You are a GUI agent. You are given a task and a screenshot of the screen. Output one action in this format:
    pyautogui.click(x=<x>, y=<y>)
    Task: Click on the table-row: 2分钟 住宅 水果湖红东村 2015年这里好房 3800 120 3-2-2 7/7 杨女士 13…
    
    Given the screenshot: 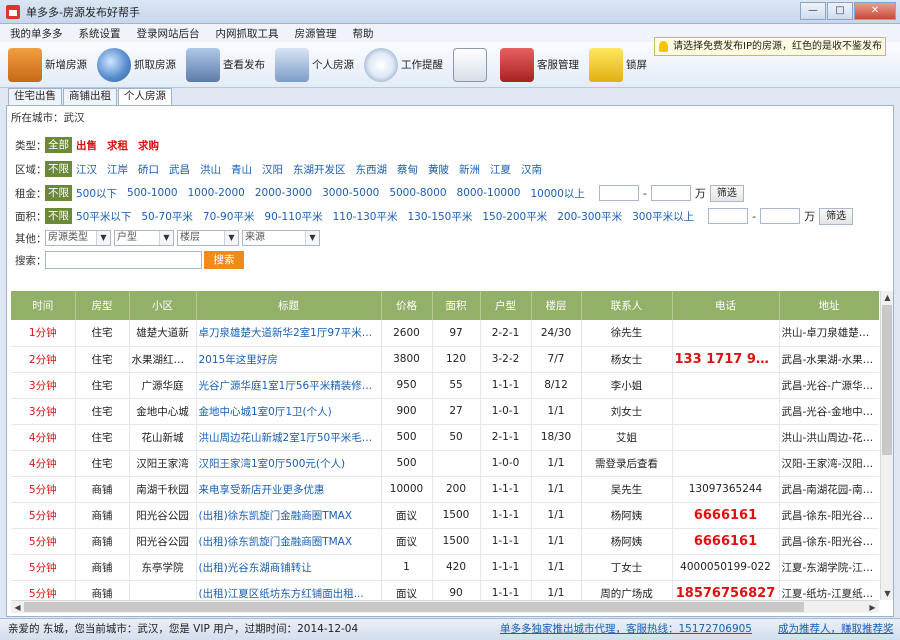 What is the action you would take?
    pyautogui.click(x=445, y=359)
    